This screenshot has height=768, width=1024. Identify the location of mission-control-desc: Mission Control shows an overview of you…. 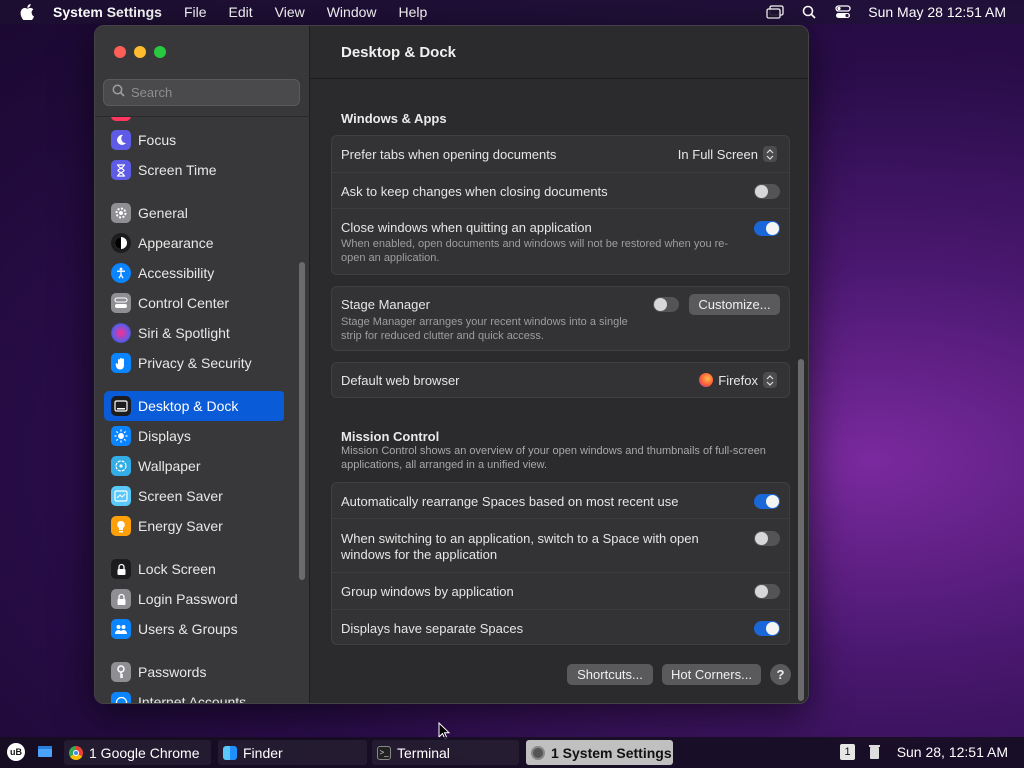
(553, 458).